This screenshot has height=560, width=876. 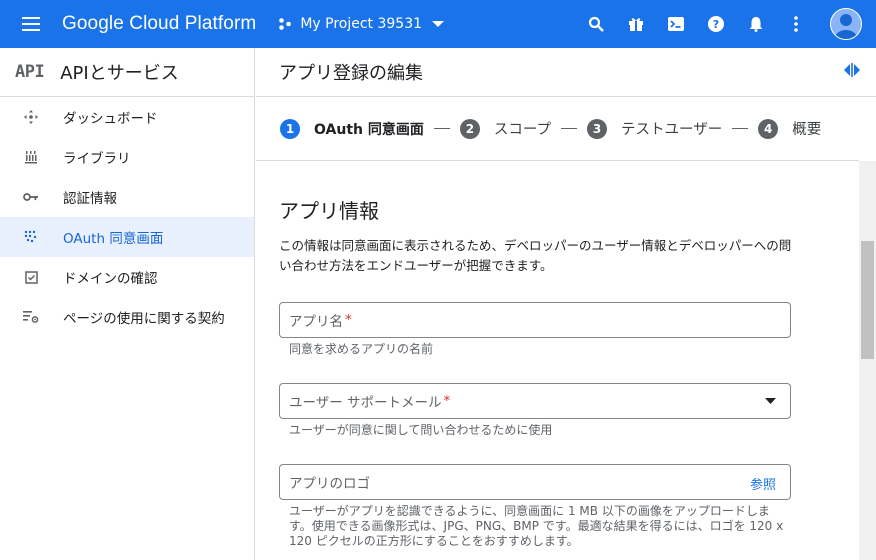 I want to click on settings-list-icon, so click(x=31, y=317).